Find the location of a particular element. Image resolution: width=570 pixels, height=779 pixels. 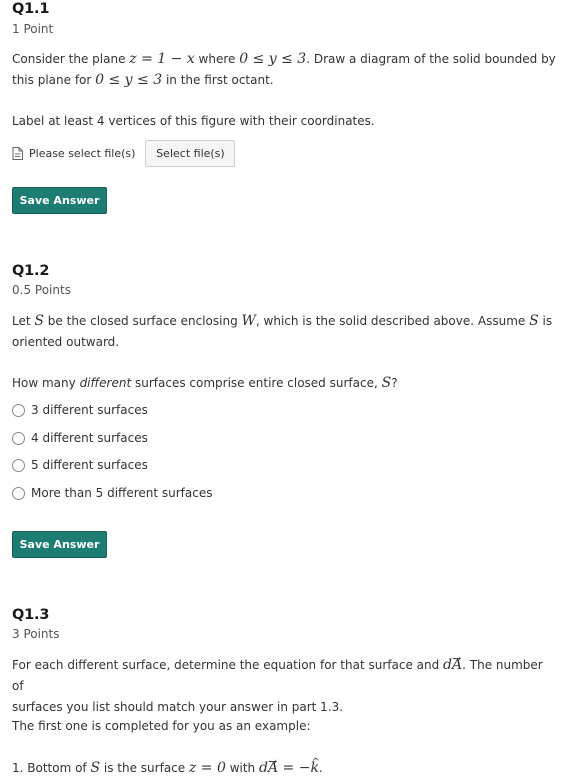

question-points: 1 Point is located at coordinates (33, 29).